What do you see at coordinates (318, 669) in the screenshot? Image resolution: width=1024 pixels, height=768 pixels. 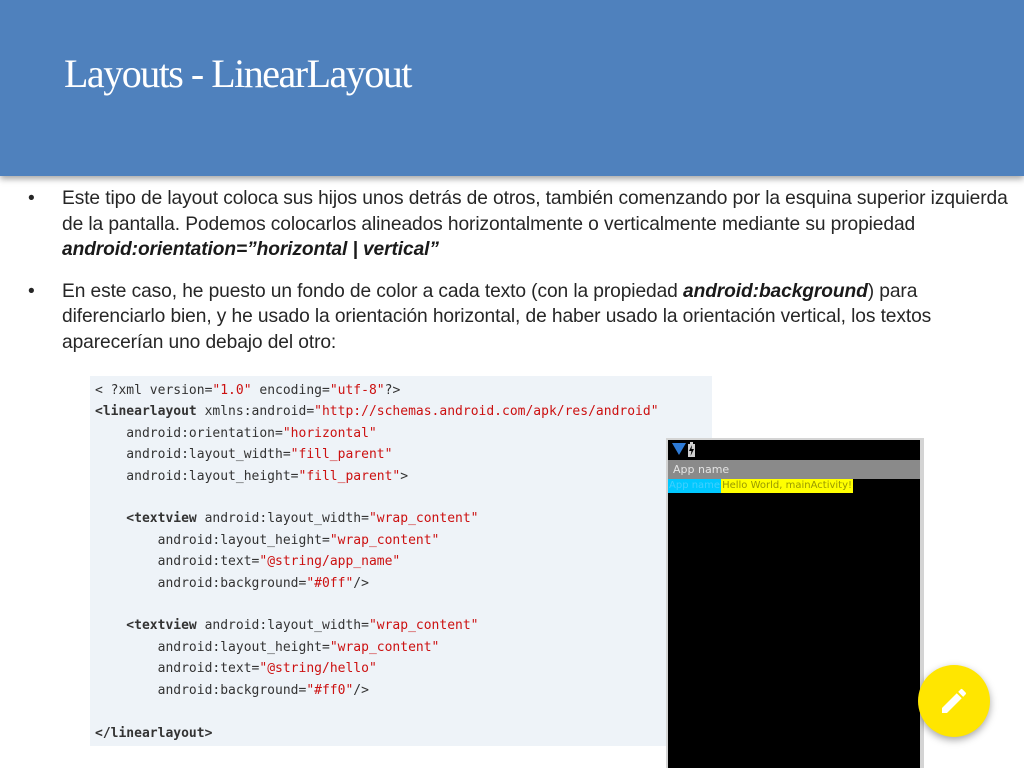 I see `code-attr-value: "@string/hello"` at bounding box center [318, 669].